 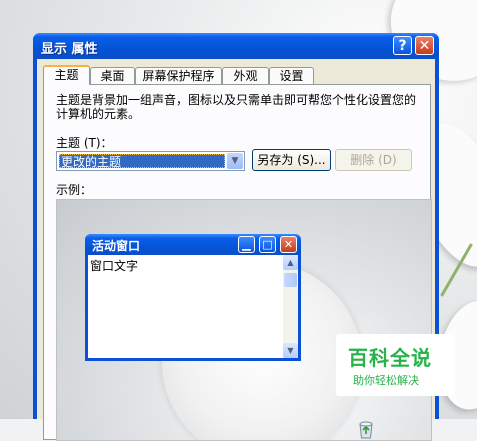 I want to click on theme-dropdown: 更改的主题 ▼, so click(x=150, y=161).